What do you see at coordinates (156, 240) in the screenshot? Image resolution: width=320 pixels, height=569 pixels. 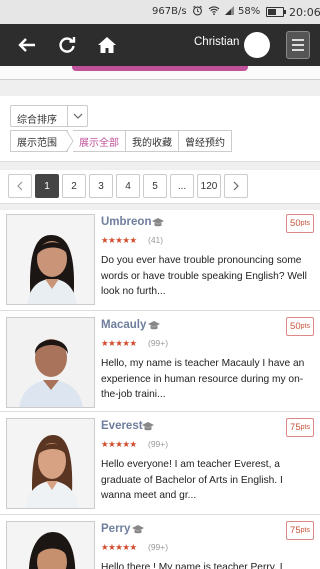 I see `review-count: (41)` at bounding box center [156, 240].